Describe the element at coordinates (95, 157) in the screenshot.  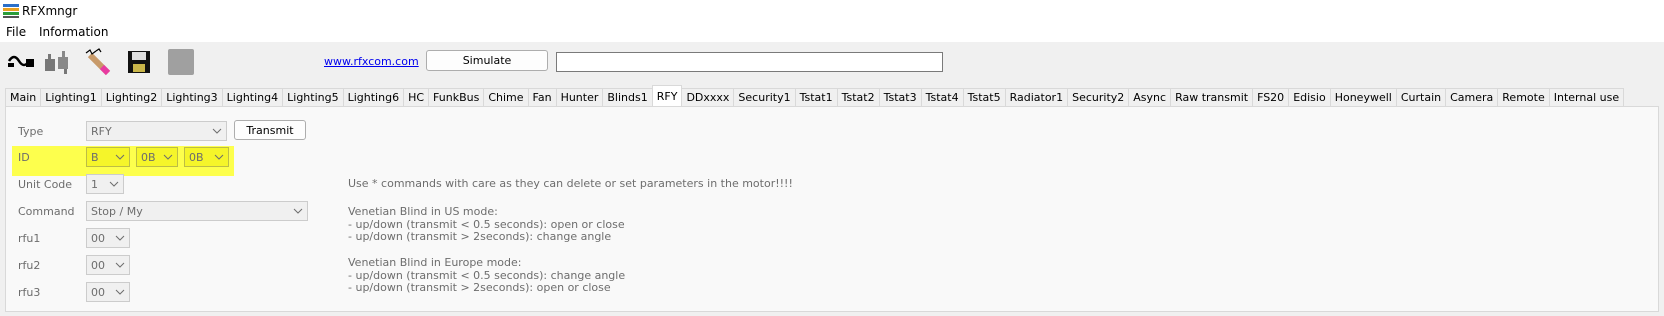
I see `id-select-1-value: B` at that location.